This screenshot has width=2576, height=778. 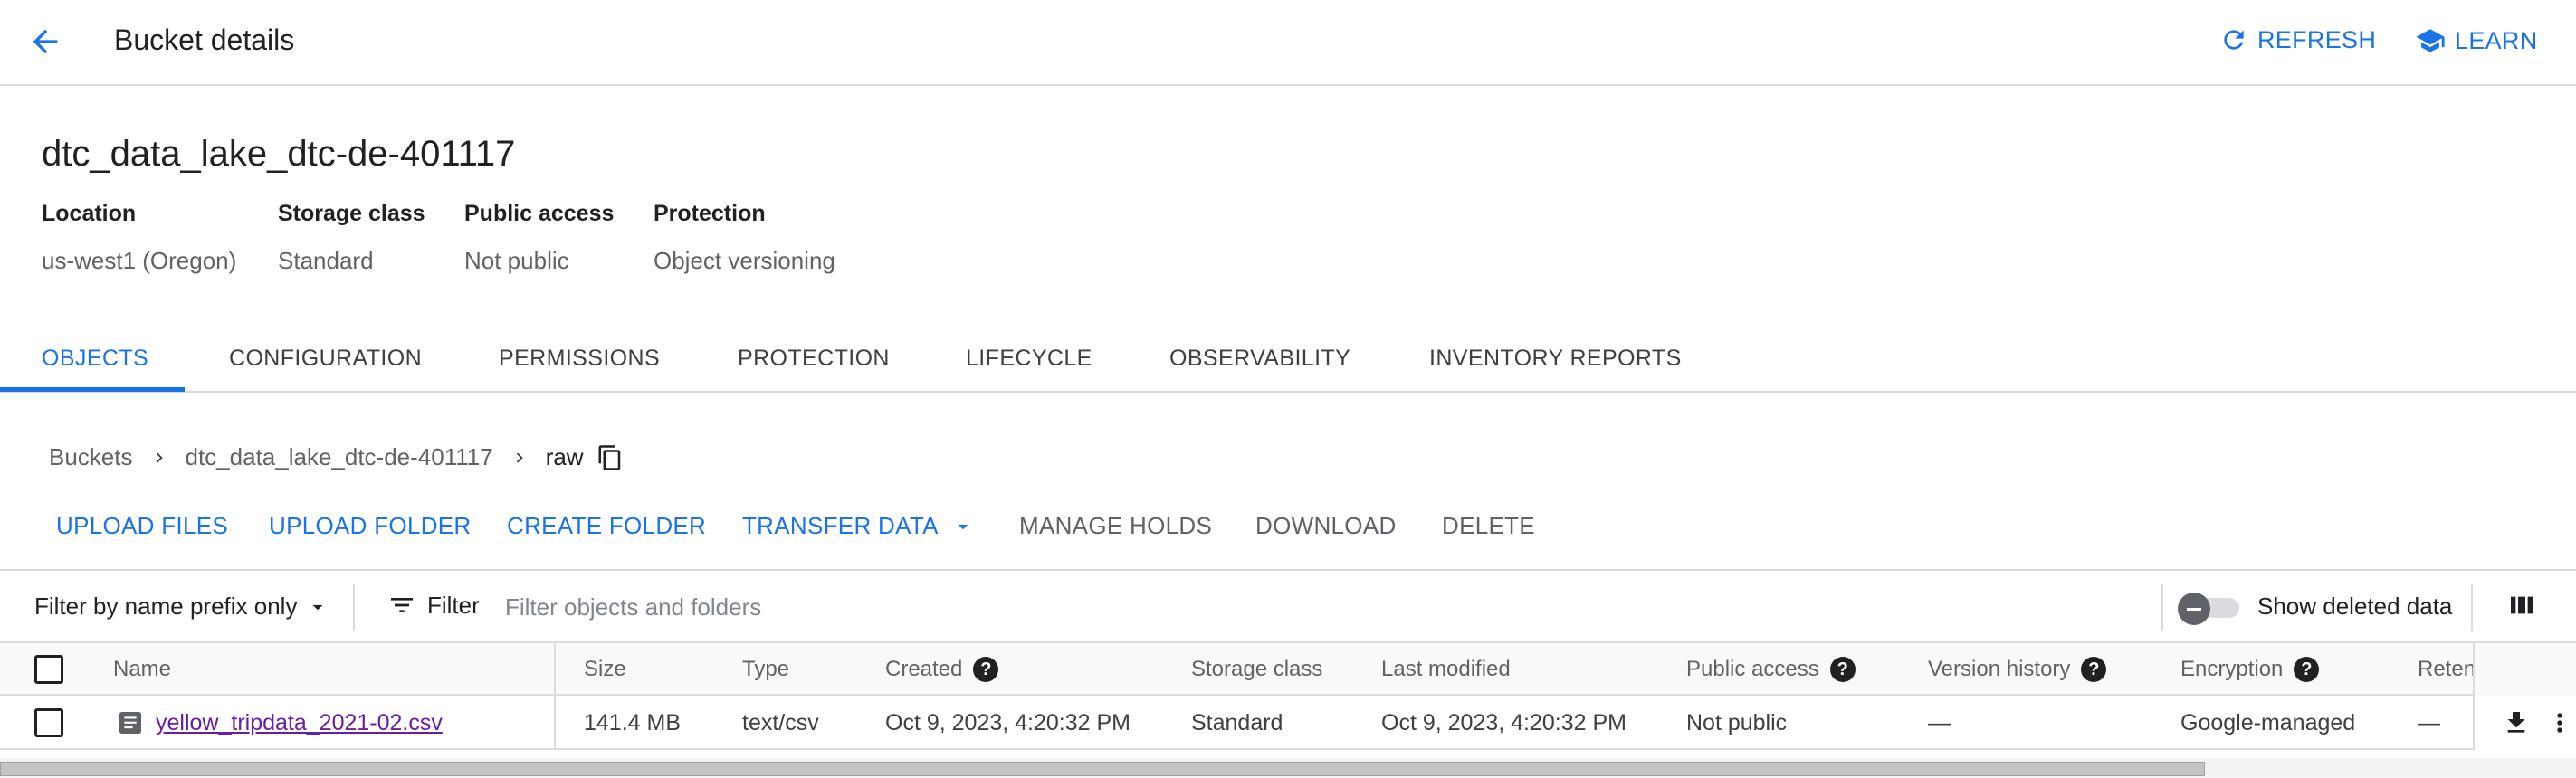 I want to click on transfer-data-button: TRANSFER DATA, so click(x=859, y=526).